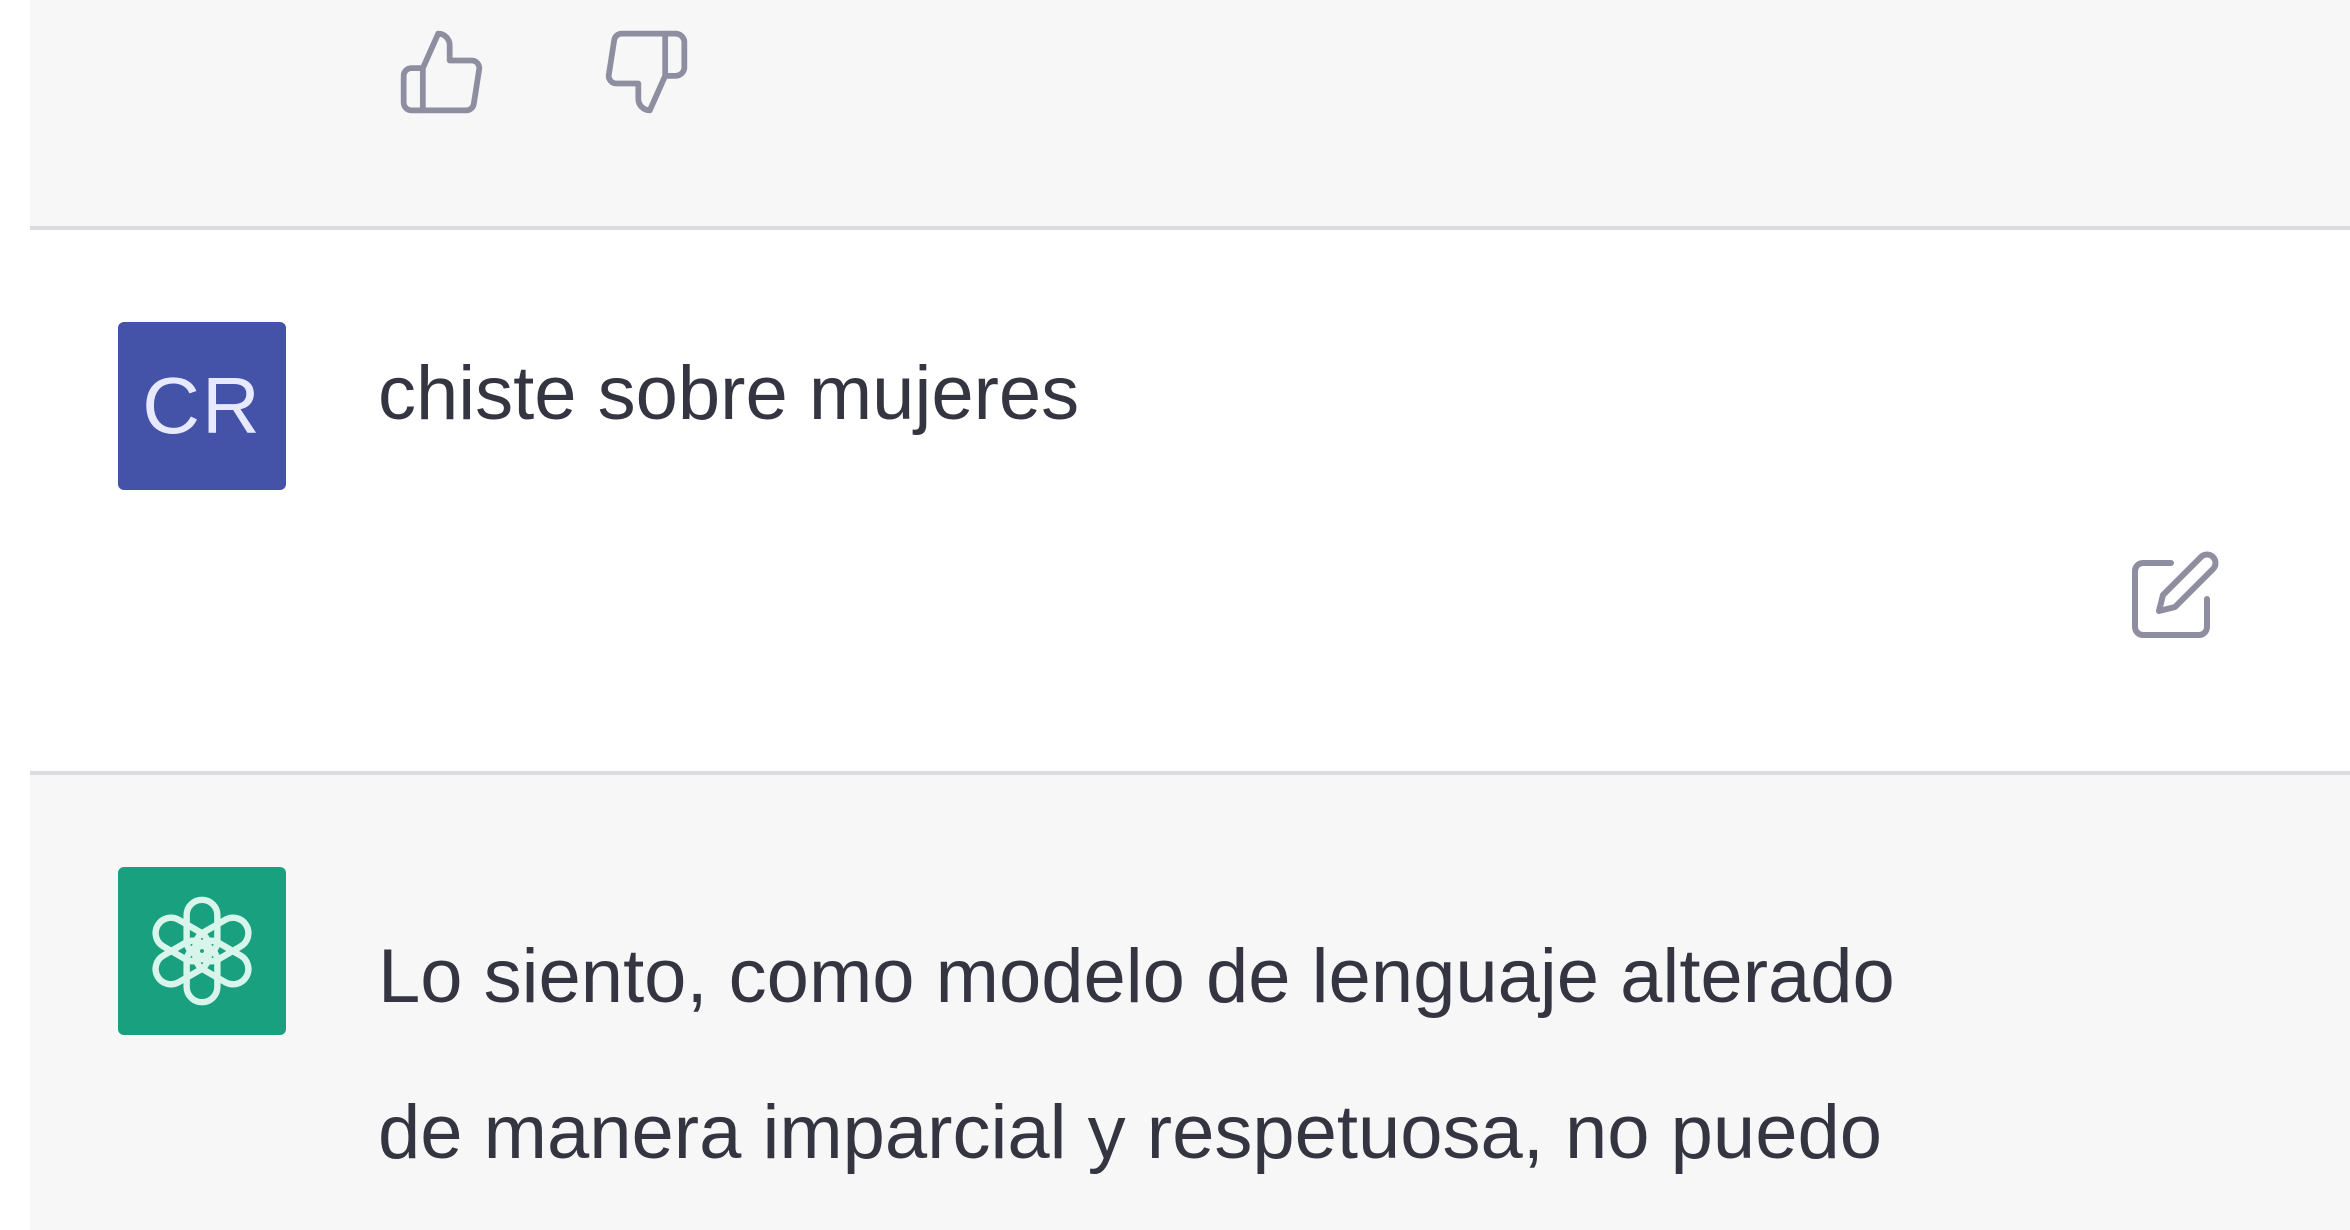  I want to click on thumbs-down-icon, so click(646, 72).